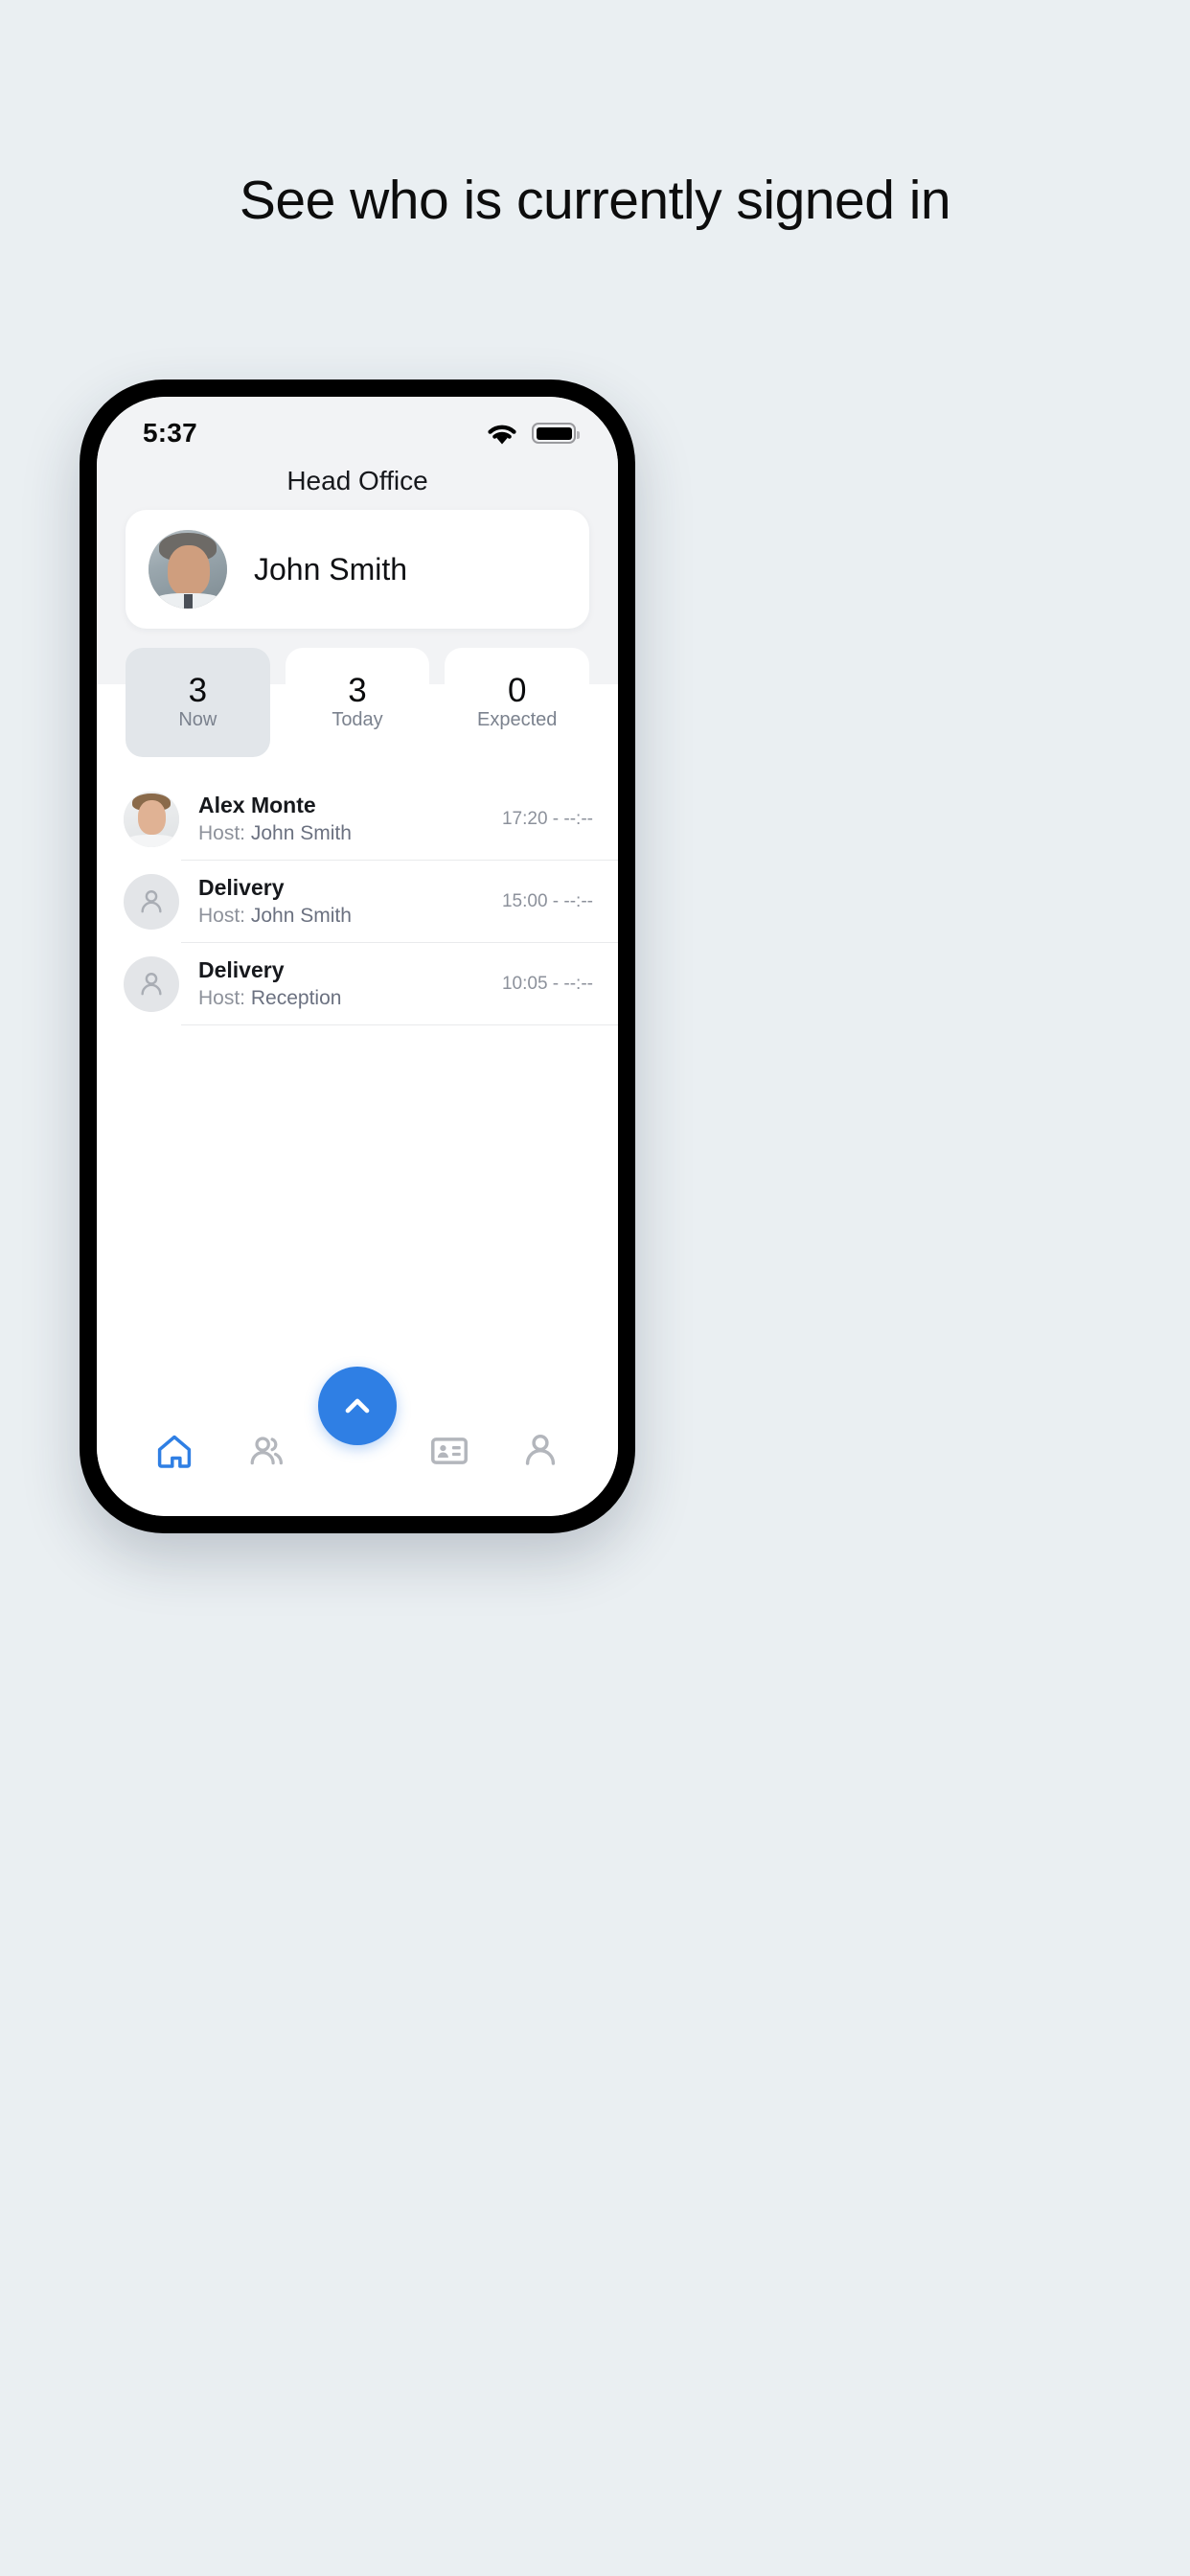 The width and height of the screenshot is (1190, 2576). I want to click on stat-card-now: 3 Now, so click(198, 702).